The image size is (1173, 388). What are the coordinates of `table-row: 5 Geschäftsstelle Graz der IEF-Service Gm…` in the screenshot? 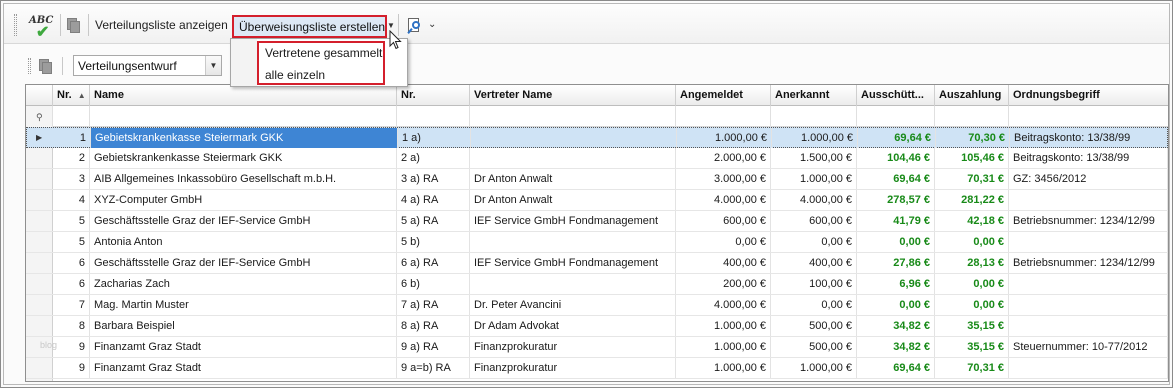 It's located at (597, 221).